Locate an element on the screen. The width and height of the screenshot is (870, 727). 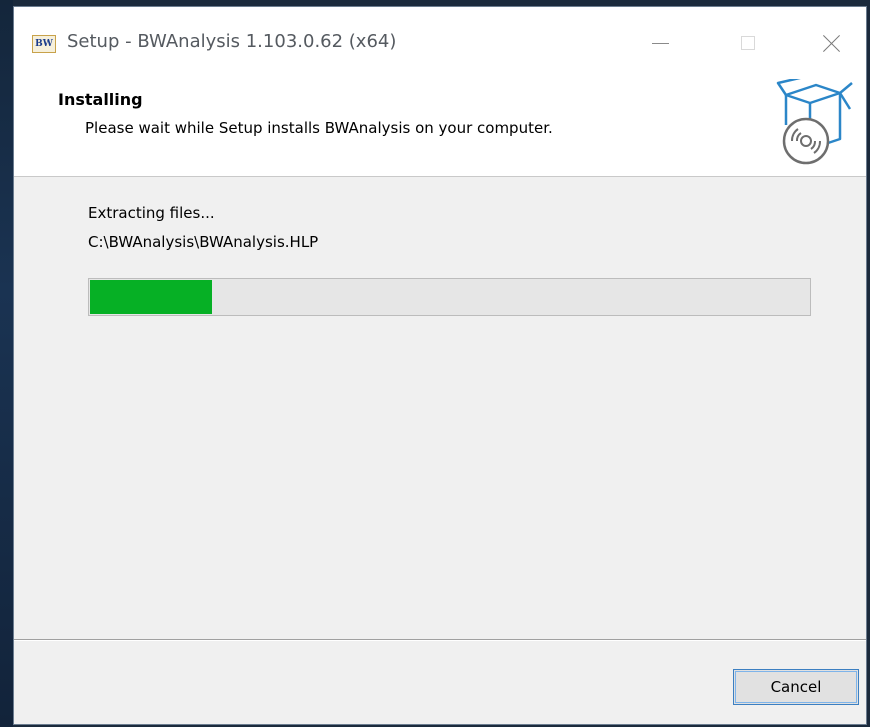
minimize-button is located at coordinates (660, 43).